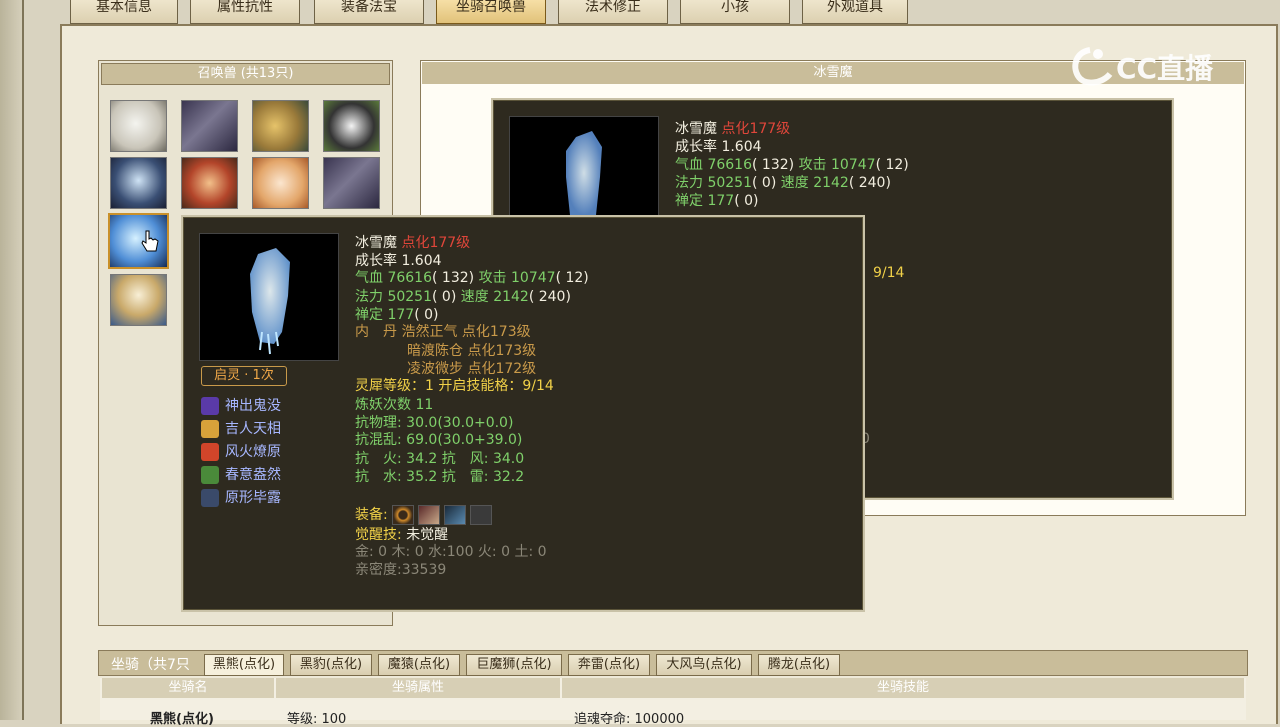  What do you see at coordinates (396, 315) in the screenshot?
I see `tooltip-chan: 禅定 177( 0)` at bounding box center [396, 315].